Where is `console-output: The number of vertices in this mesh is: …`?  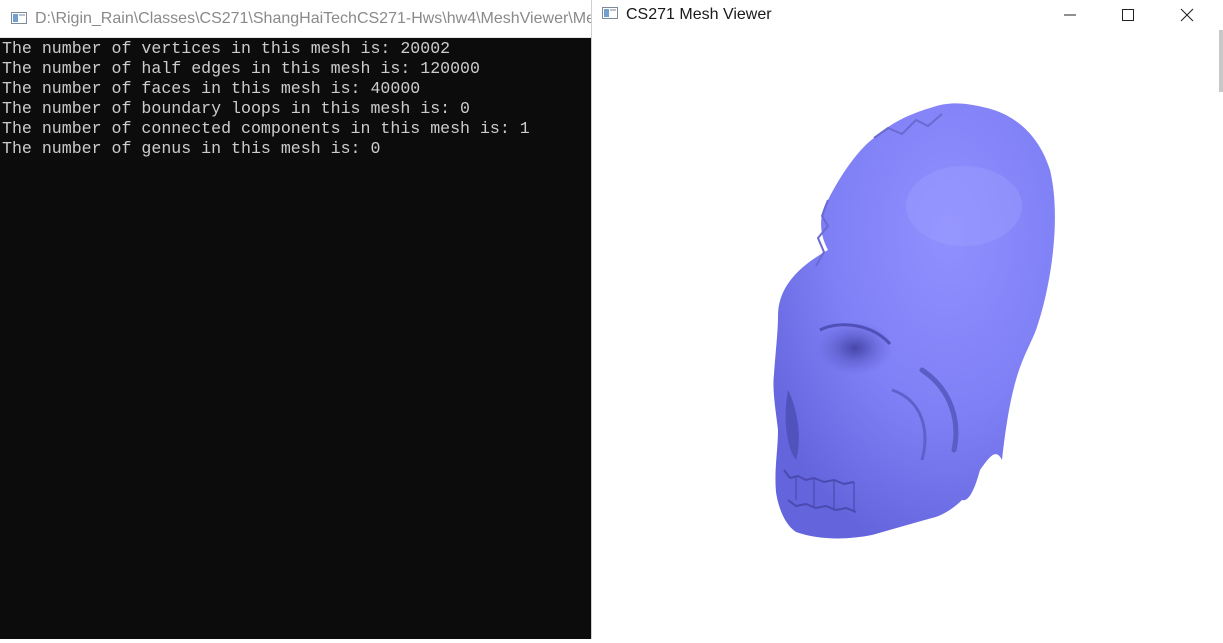 console-output: The number of vertices in this mesh is: … is located at coordinates (266, 99).